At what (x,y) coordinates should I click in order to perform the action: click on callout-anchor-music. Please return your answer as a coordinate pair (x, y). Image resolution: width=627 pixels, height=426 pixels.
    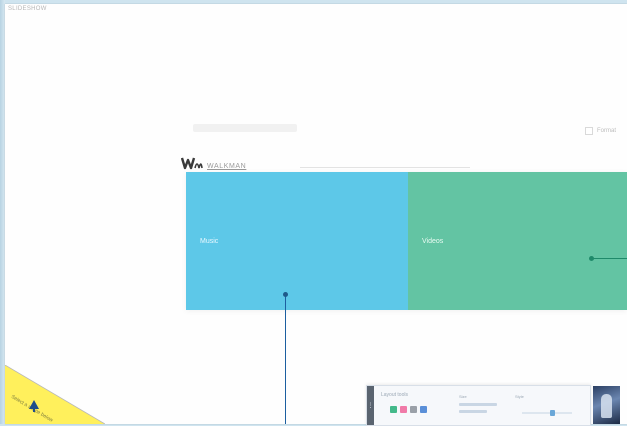
    Looking at the image, I should click on (285, 294).